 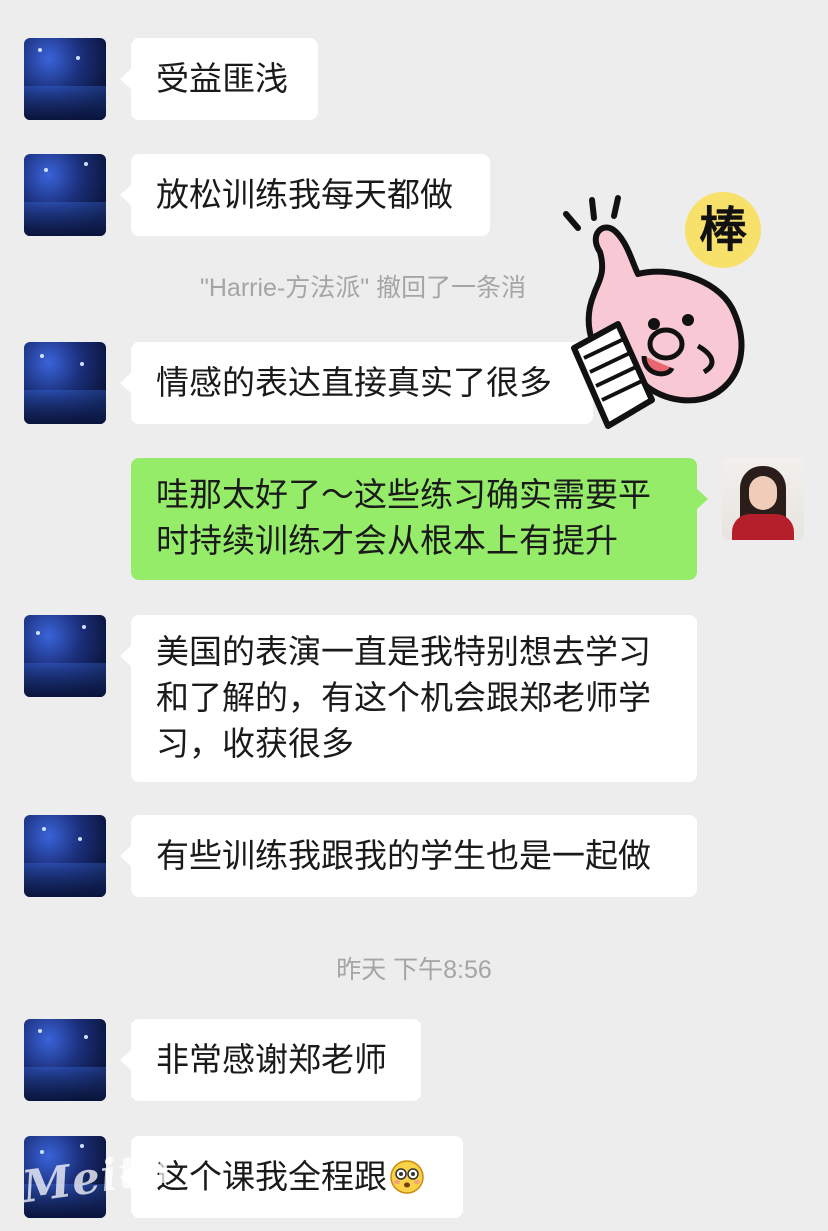 I want to click on sticker-text: 棒, so click(x=723, y=230).